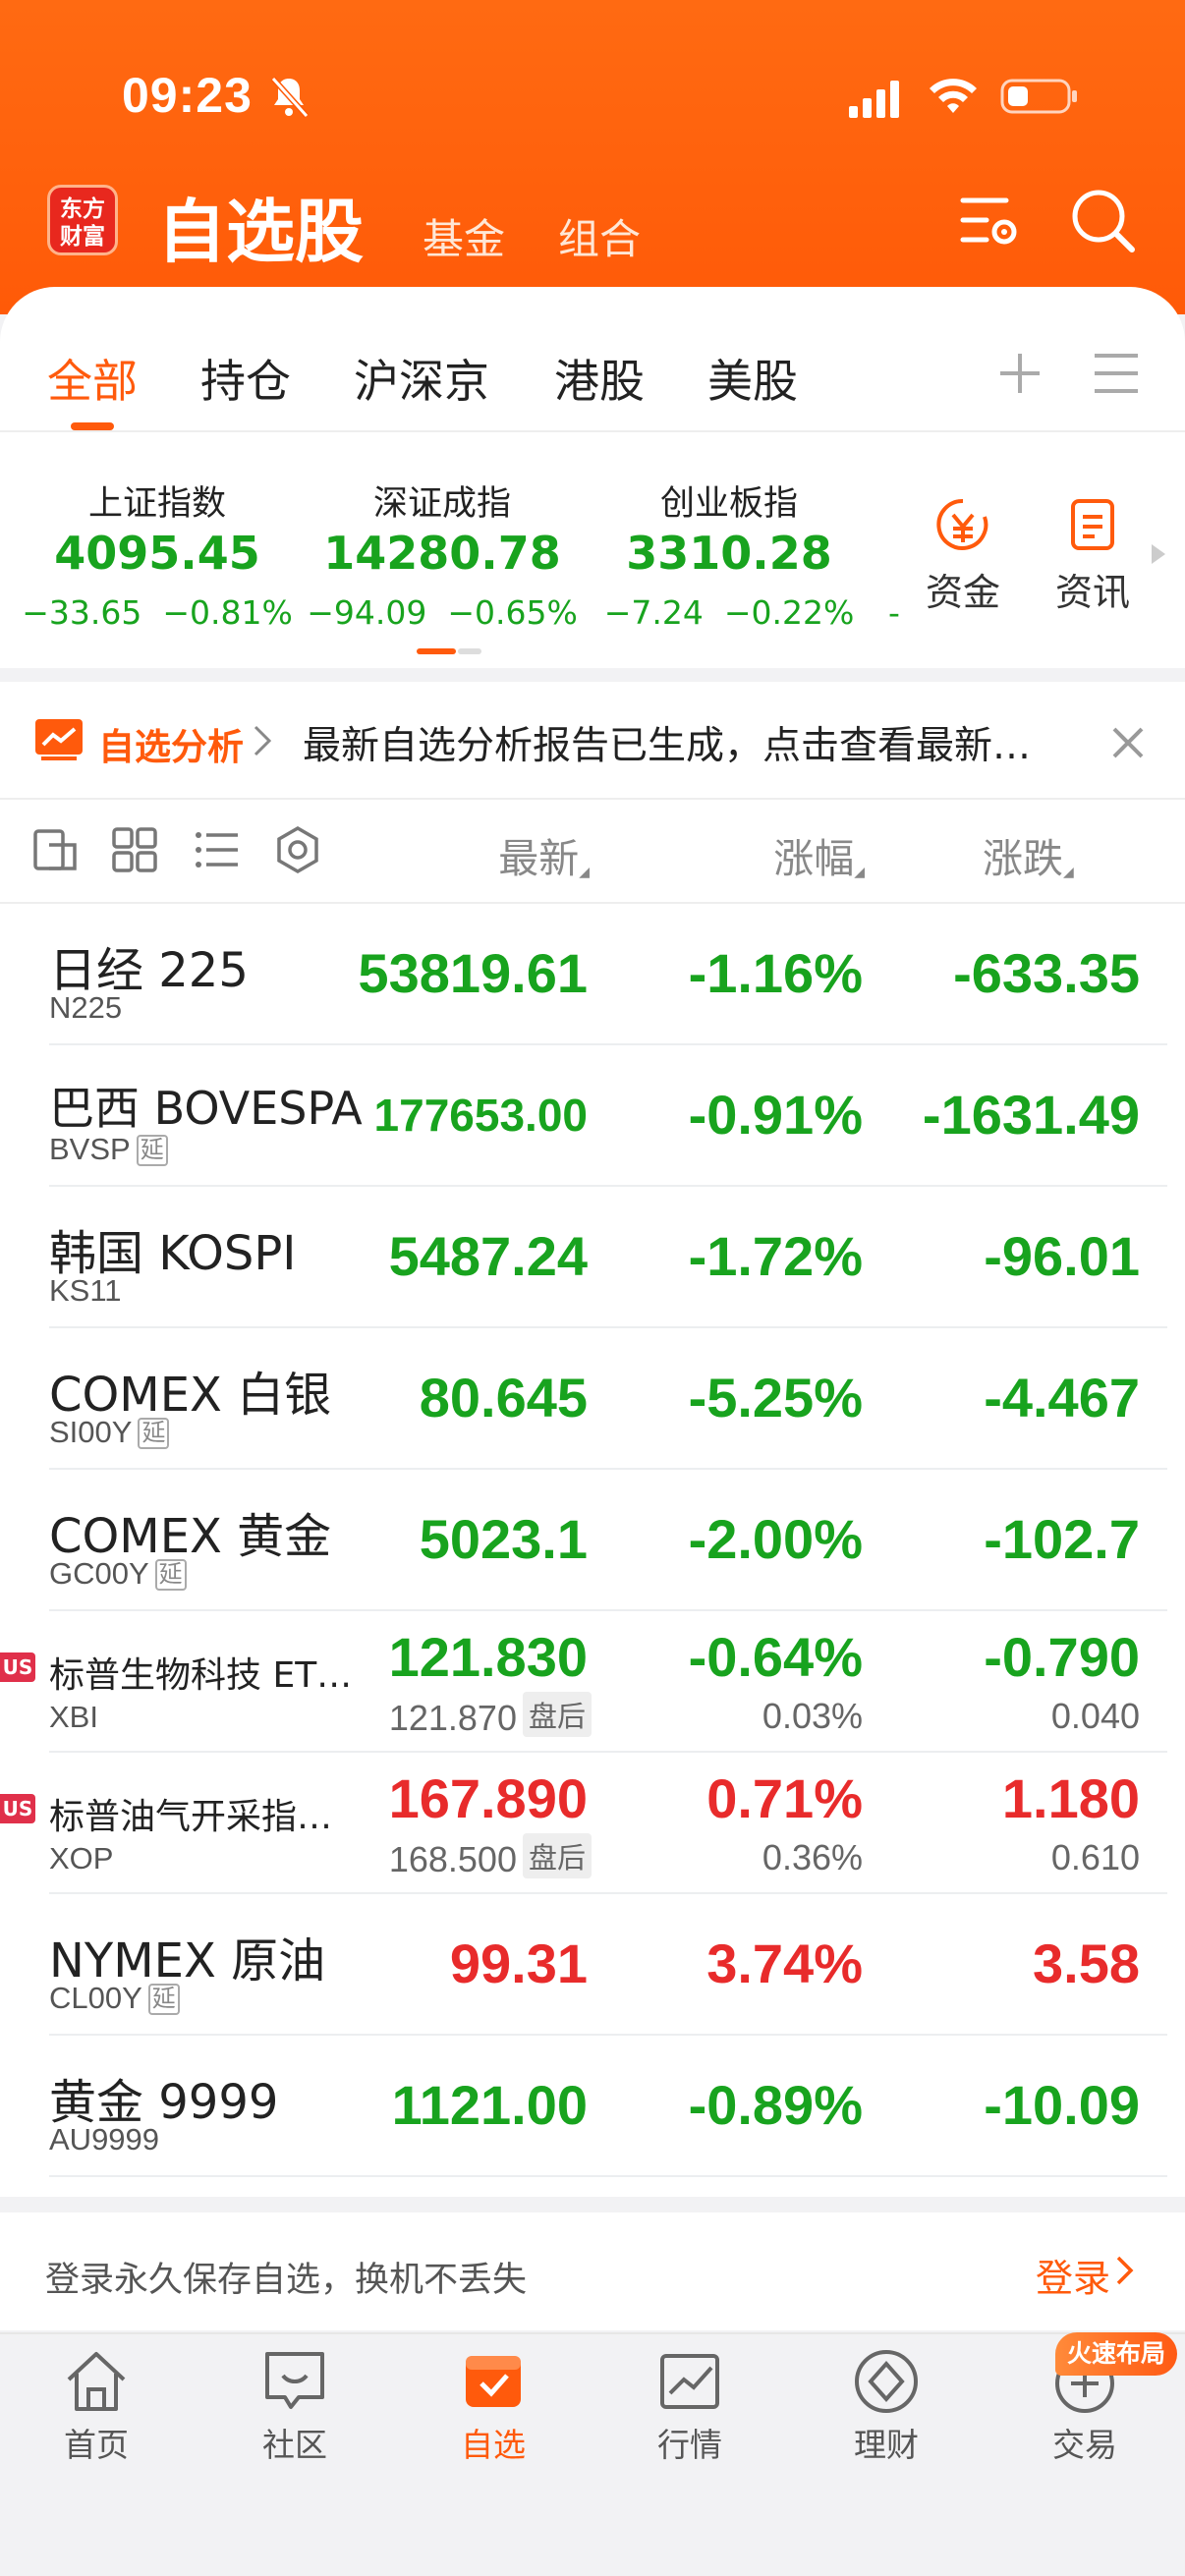 This screenshot has width=1185, height=2576. Describe the element at coordinates (1128, 742) in the screenshot. I see `close-icon` at that location.